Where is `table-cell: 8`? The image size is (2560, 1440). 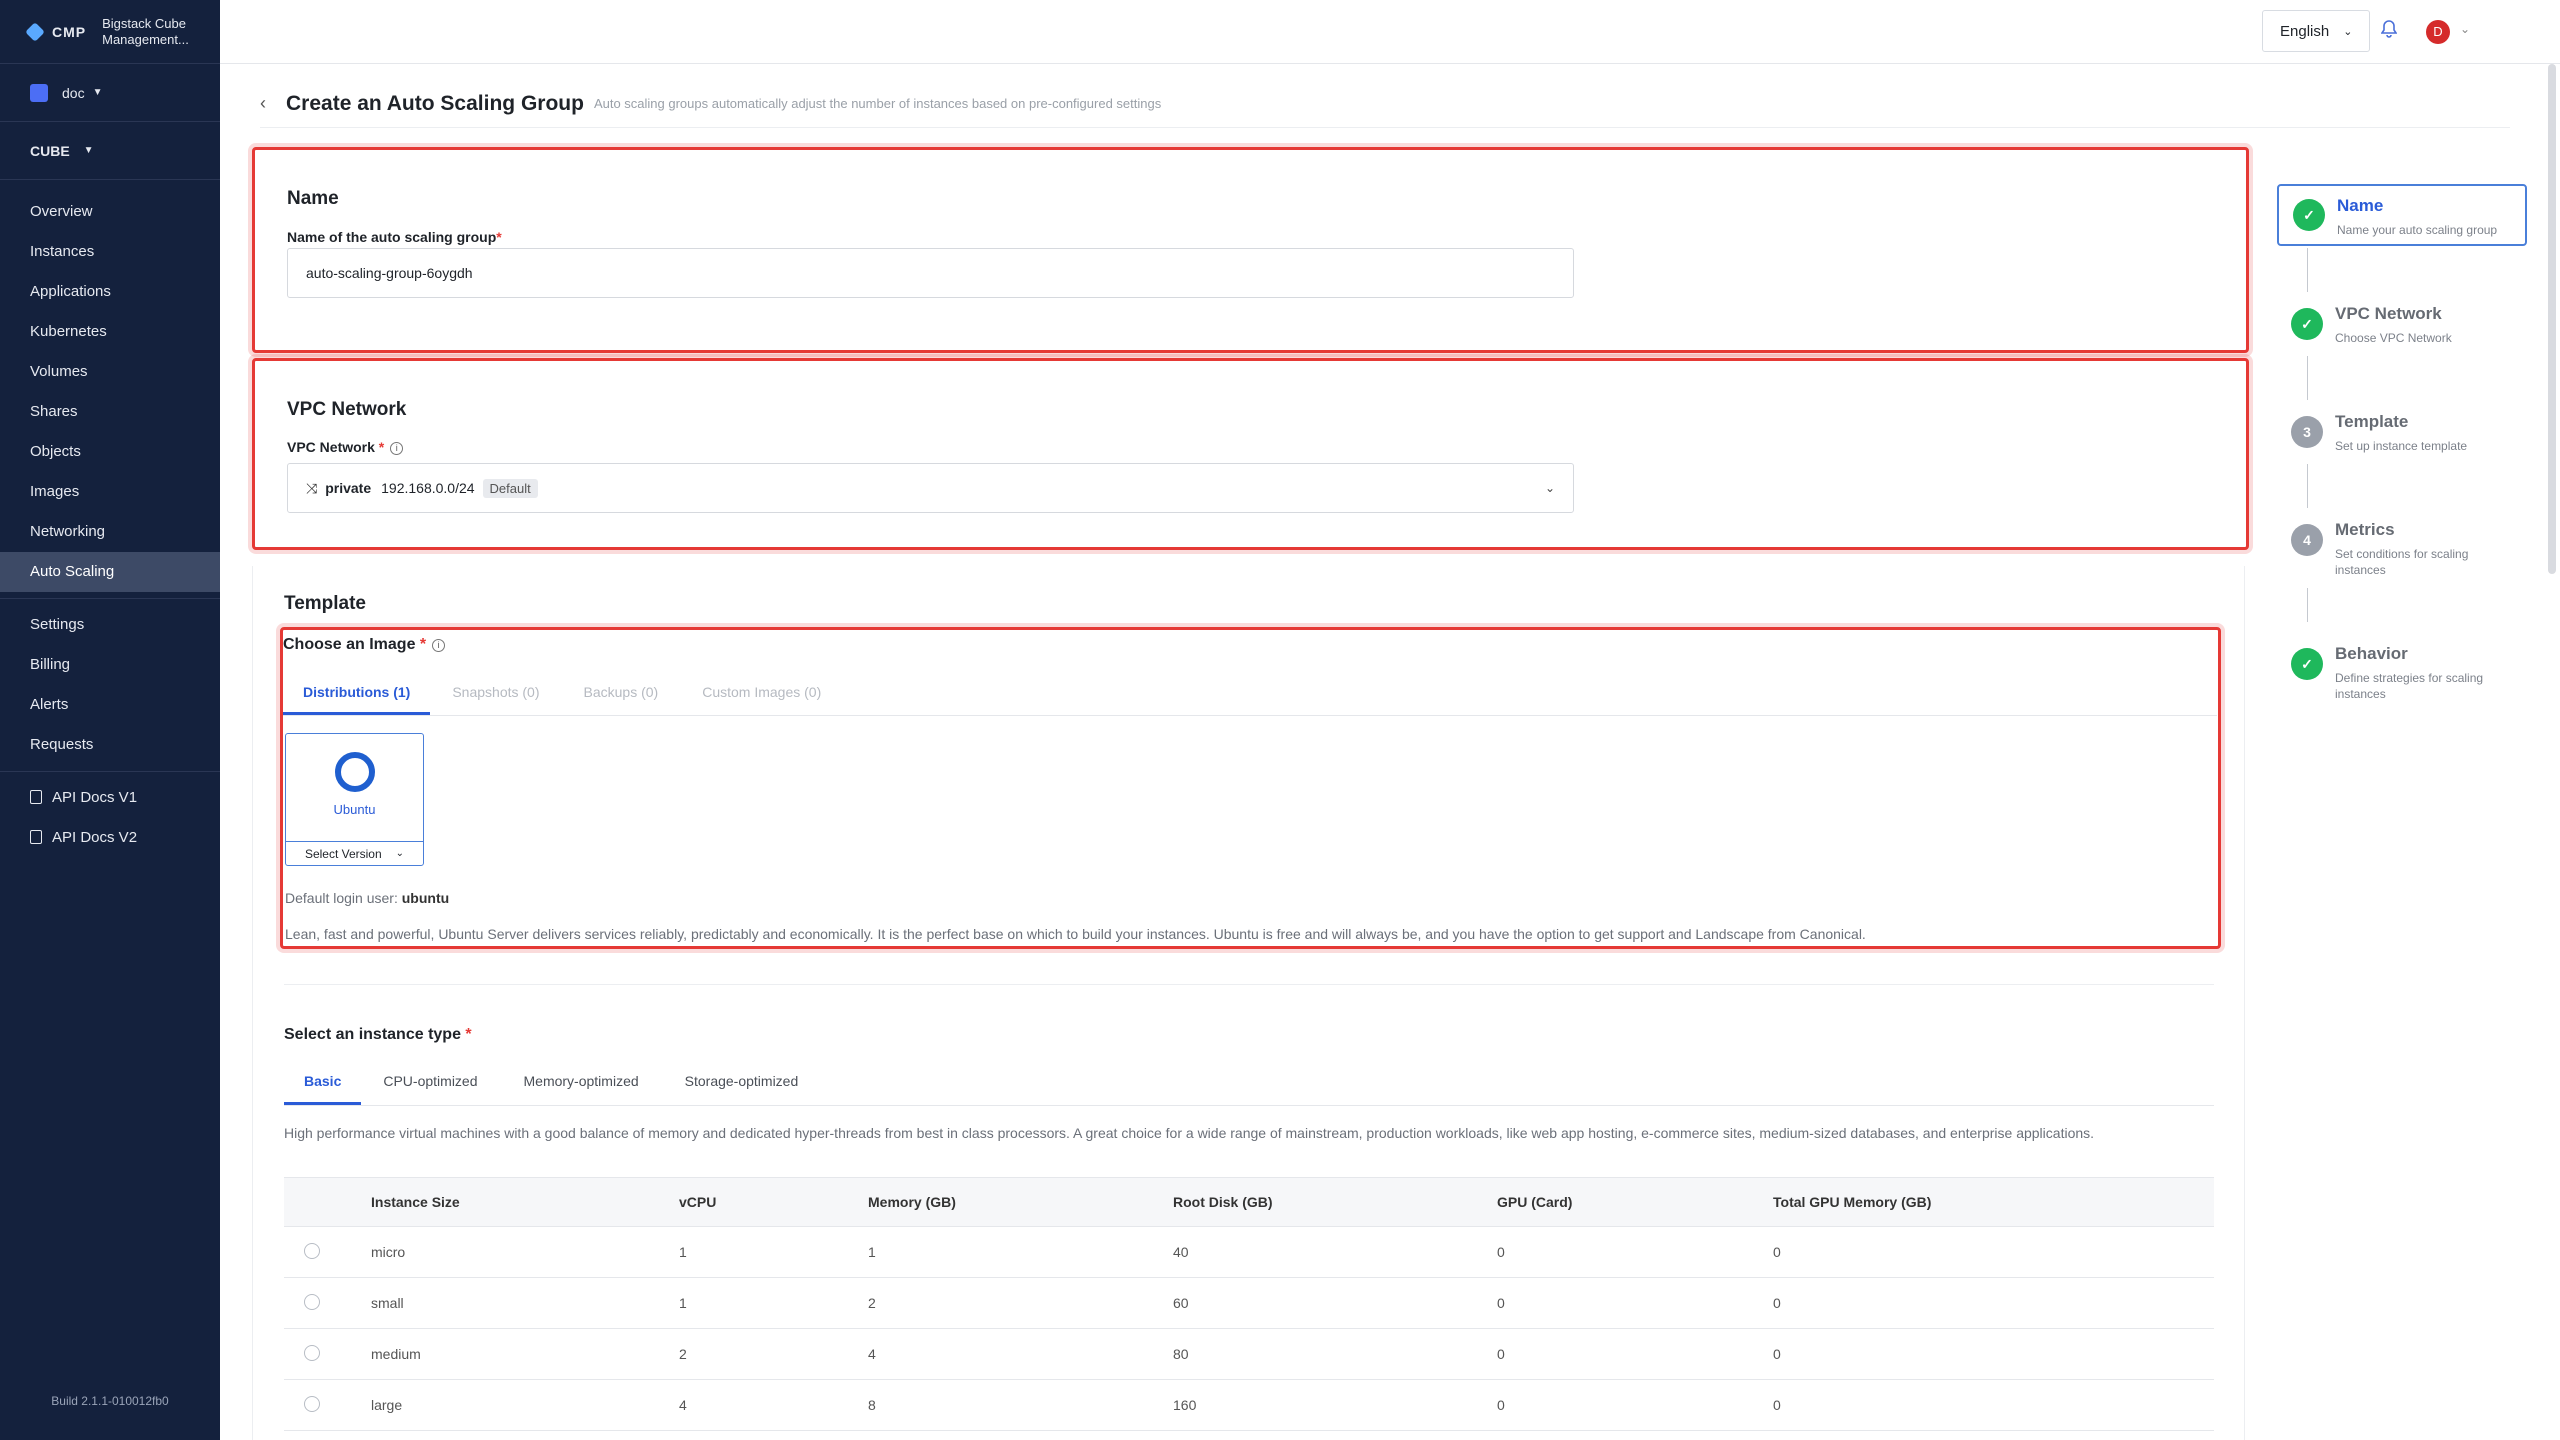 table-cell: 8 is located at coordinates (1020, 1405).